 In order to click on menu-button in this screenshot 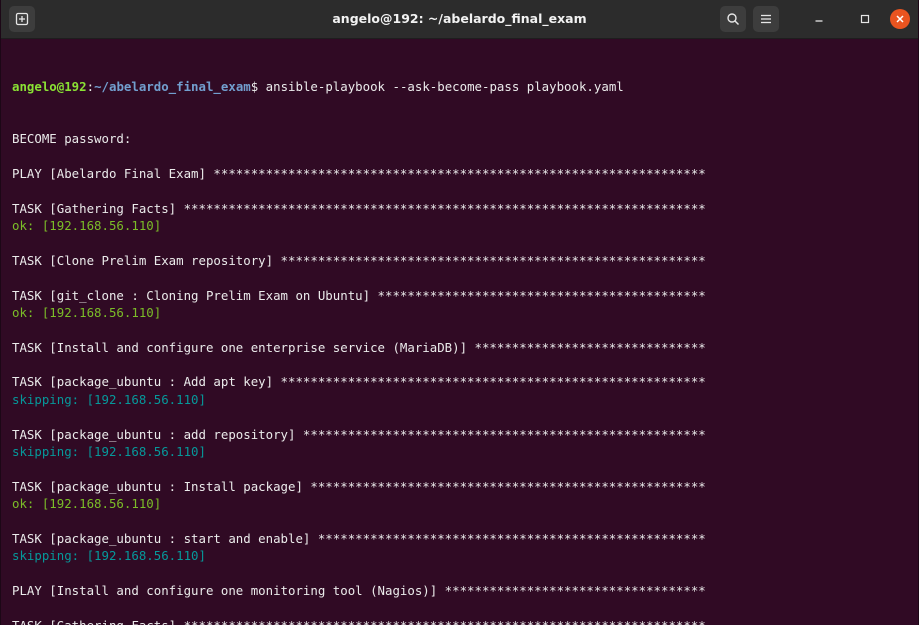, I will do `click(766, 19)`.